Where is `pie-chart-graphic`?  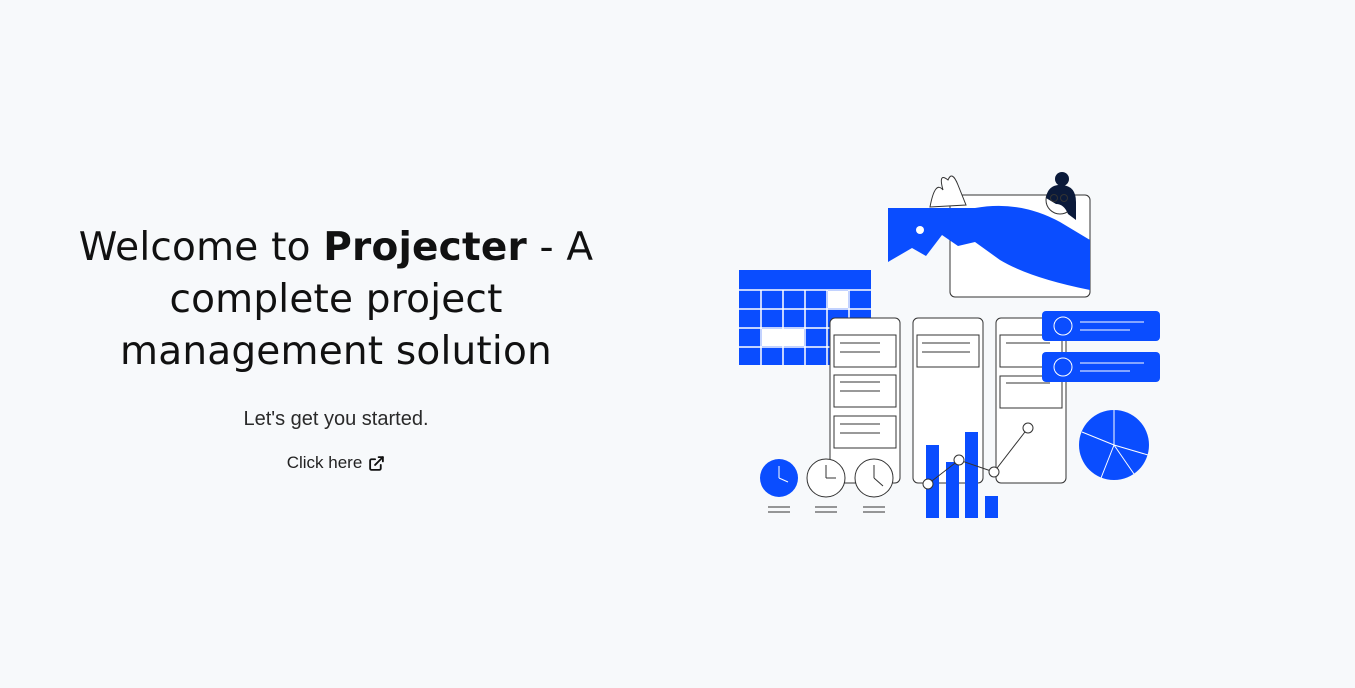
pie-chart-graphic is located at coordinates (1114, 445).